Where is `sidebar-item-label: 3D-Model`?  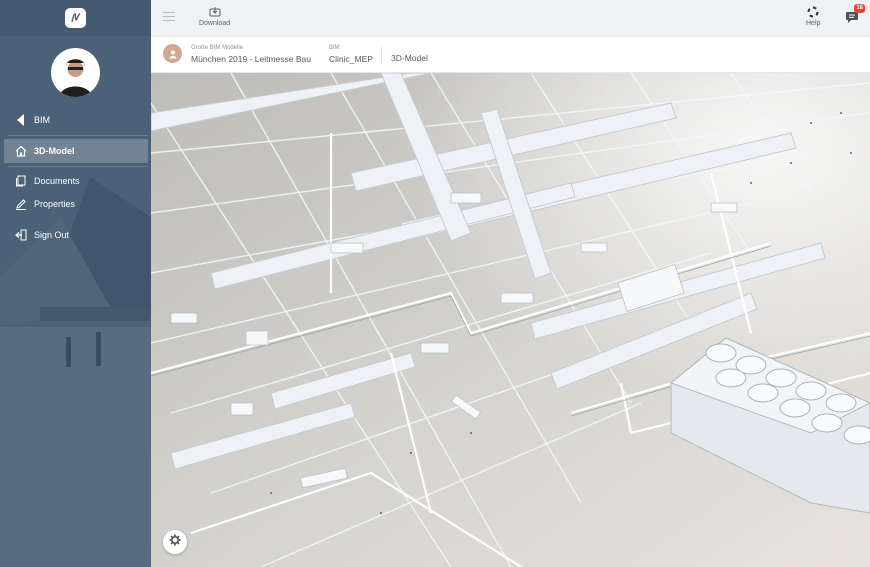 sidebar-item-label: 3D-Model is located at coordinates (54, 151).